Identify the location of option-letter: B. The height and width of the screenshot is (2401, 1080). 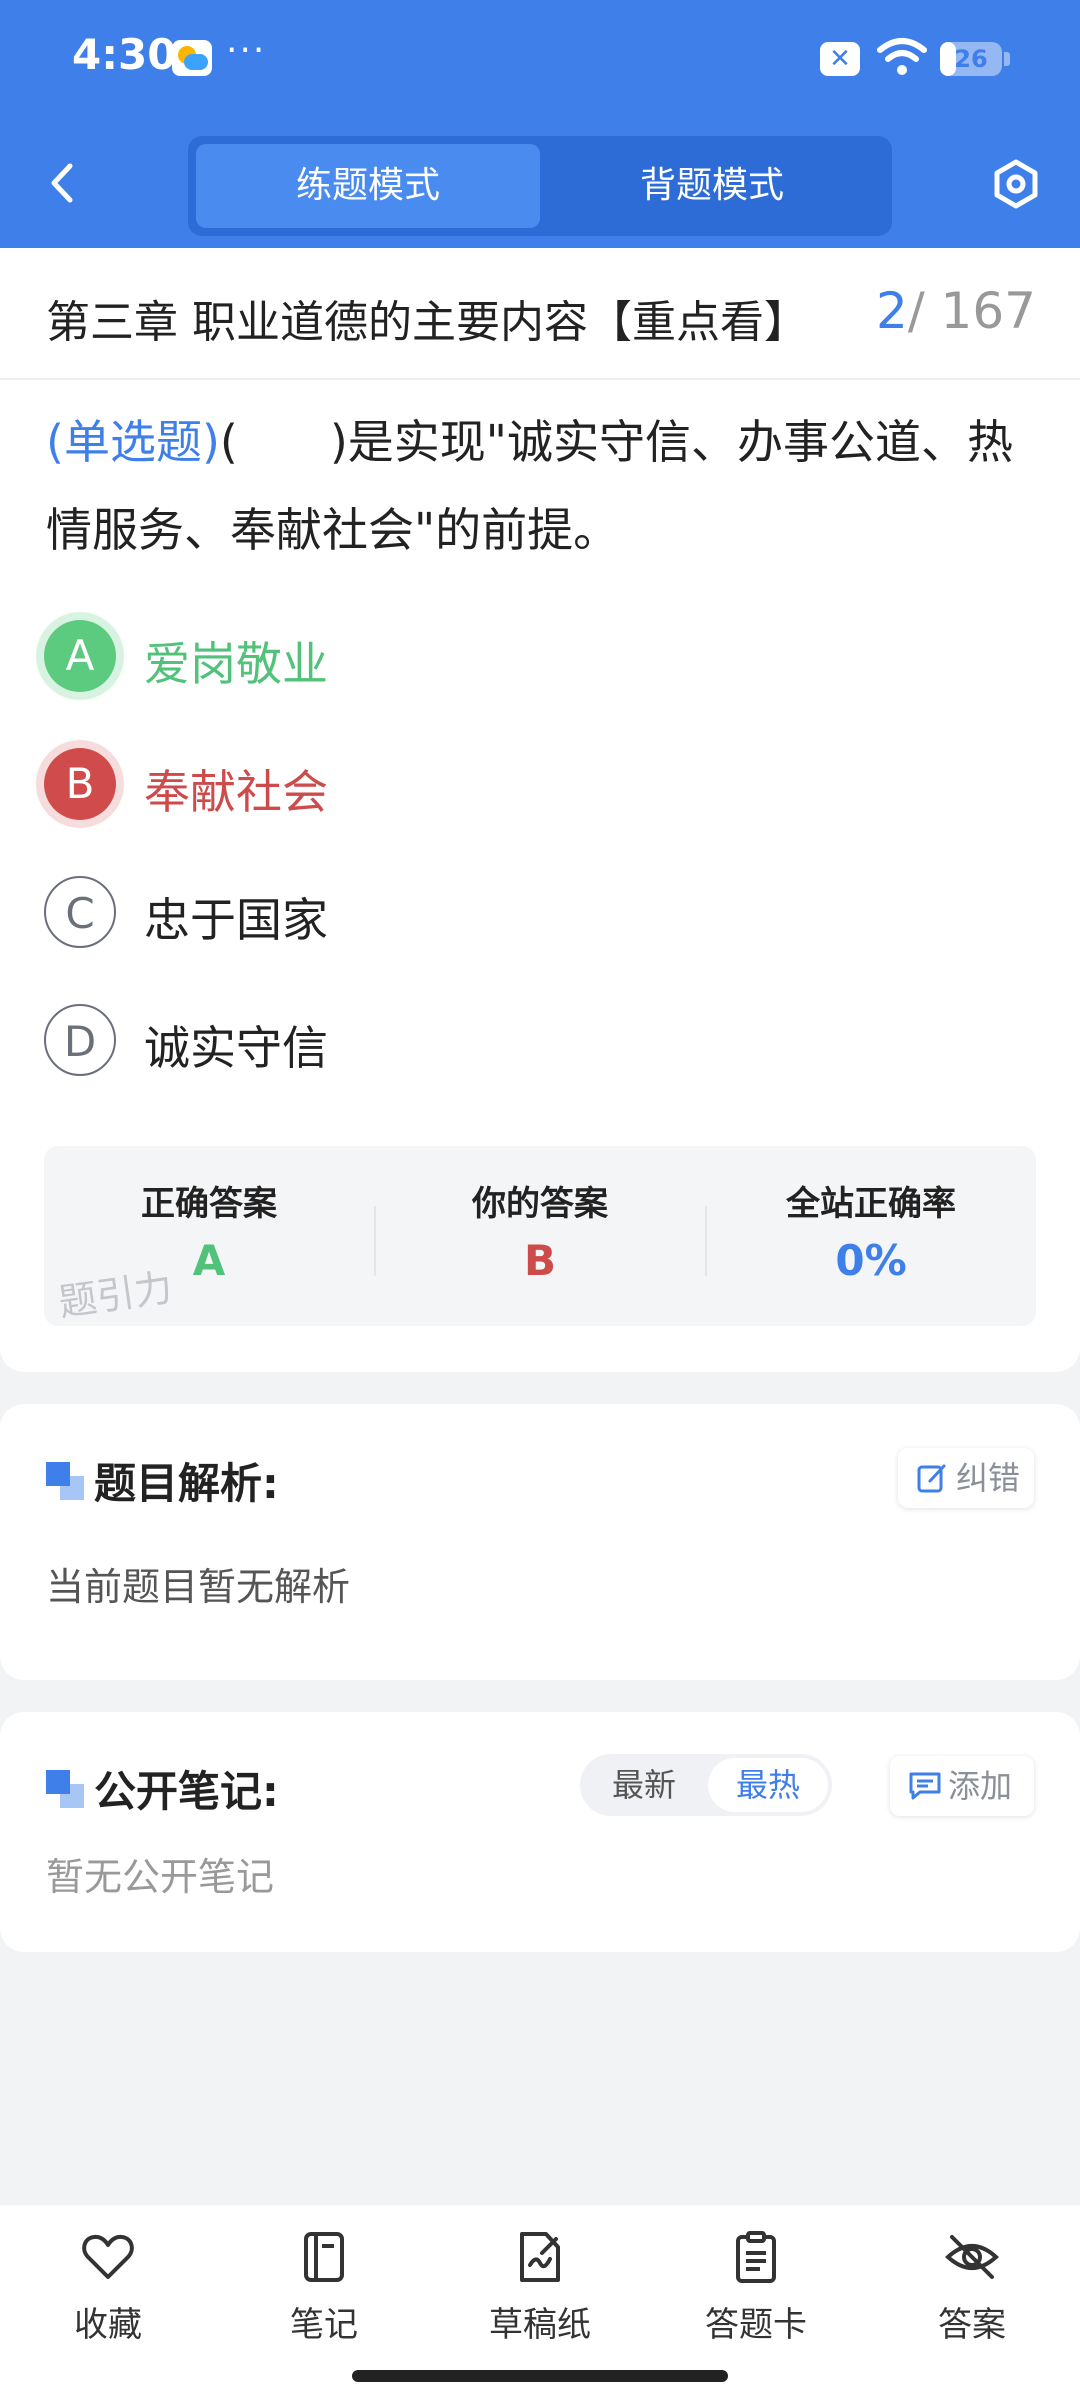
(80, 784).